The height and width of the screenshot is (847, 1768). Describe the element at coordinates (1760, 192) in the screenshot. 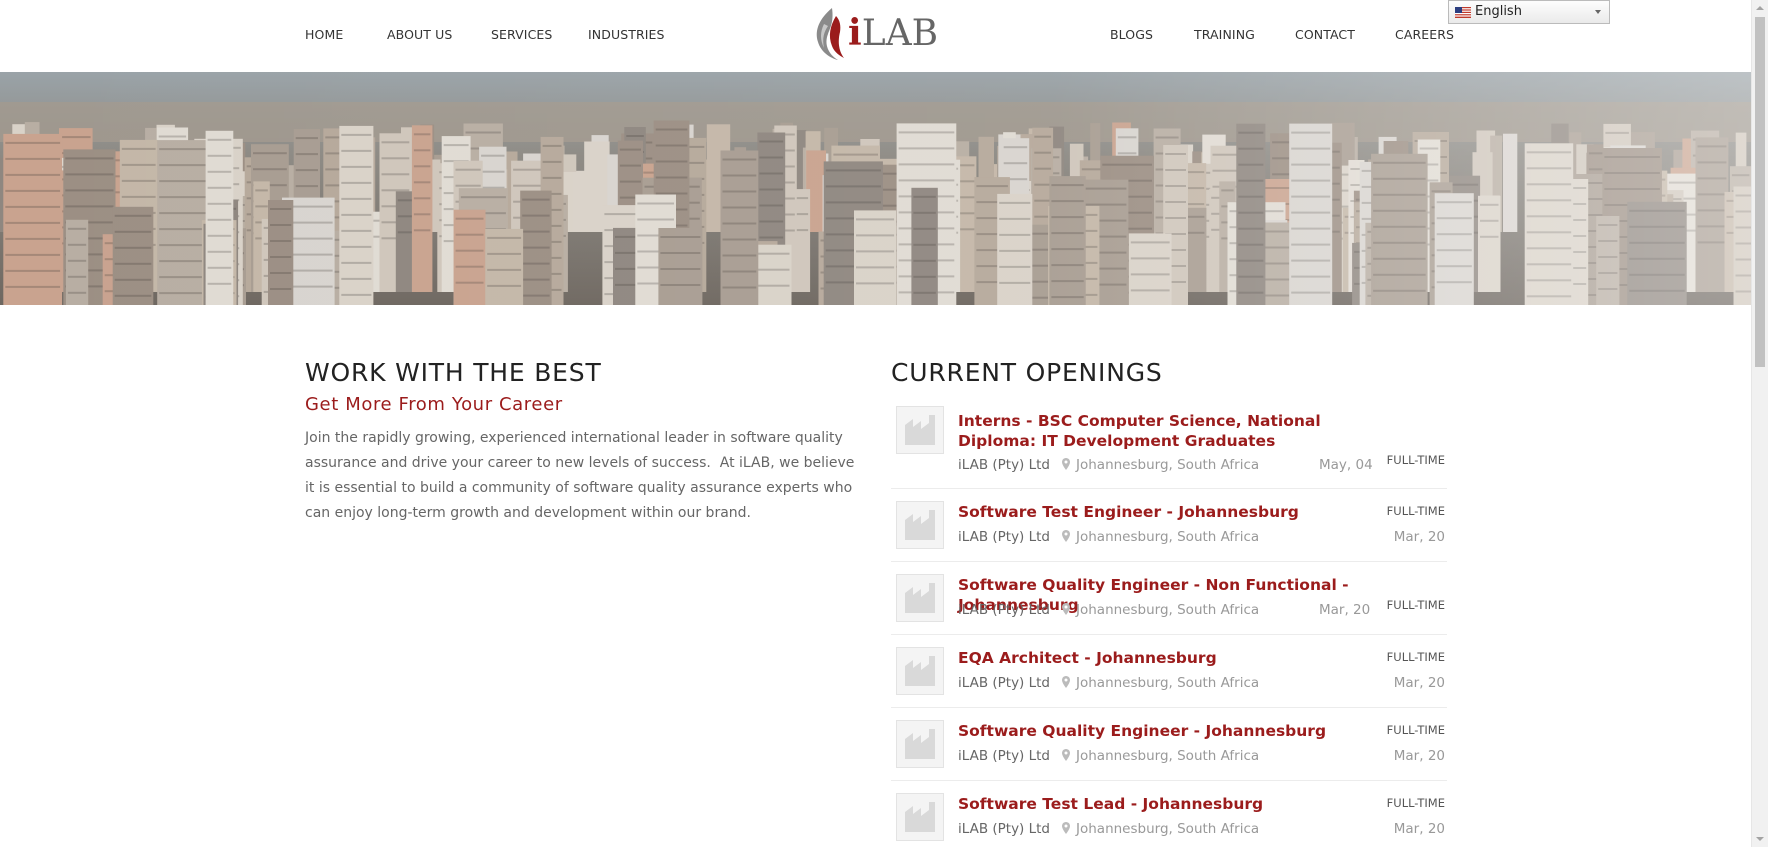

I see `scrollbar-thumb` at that location.